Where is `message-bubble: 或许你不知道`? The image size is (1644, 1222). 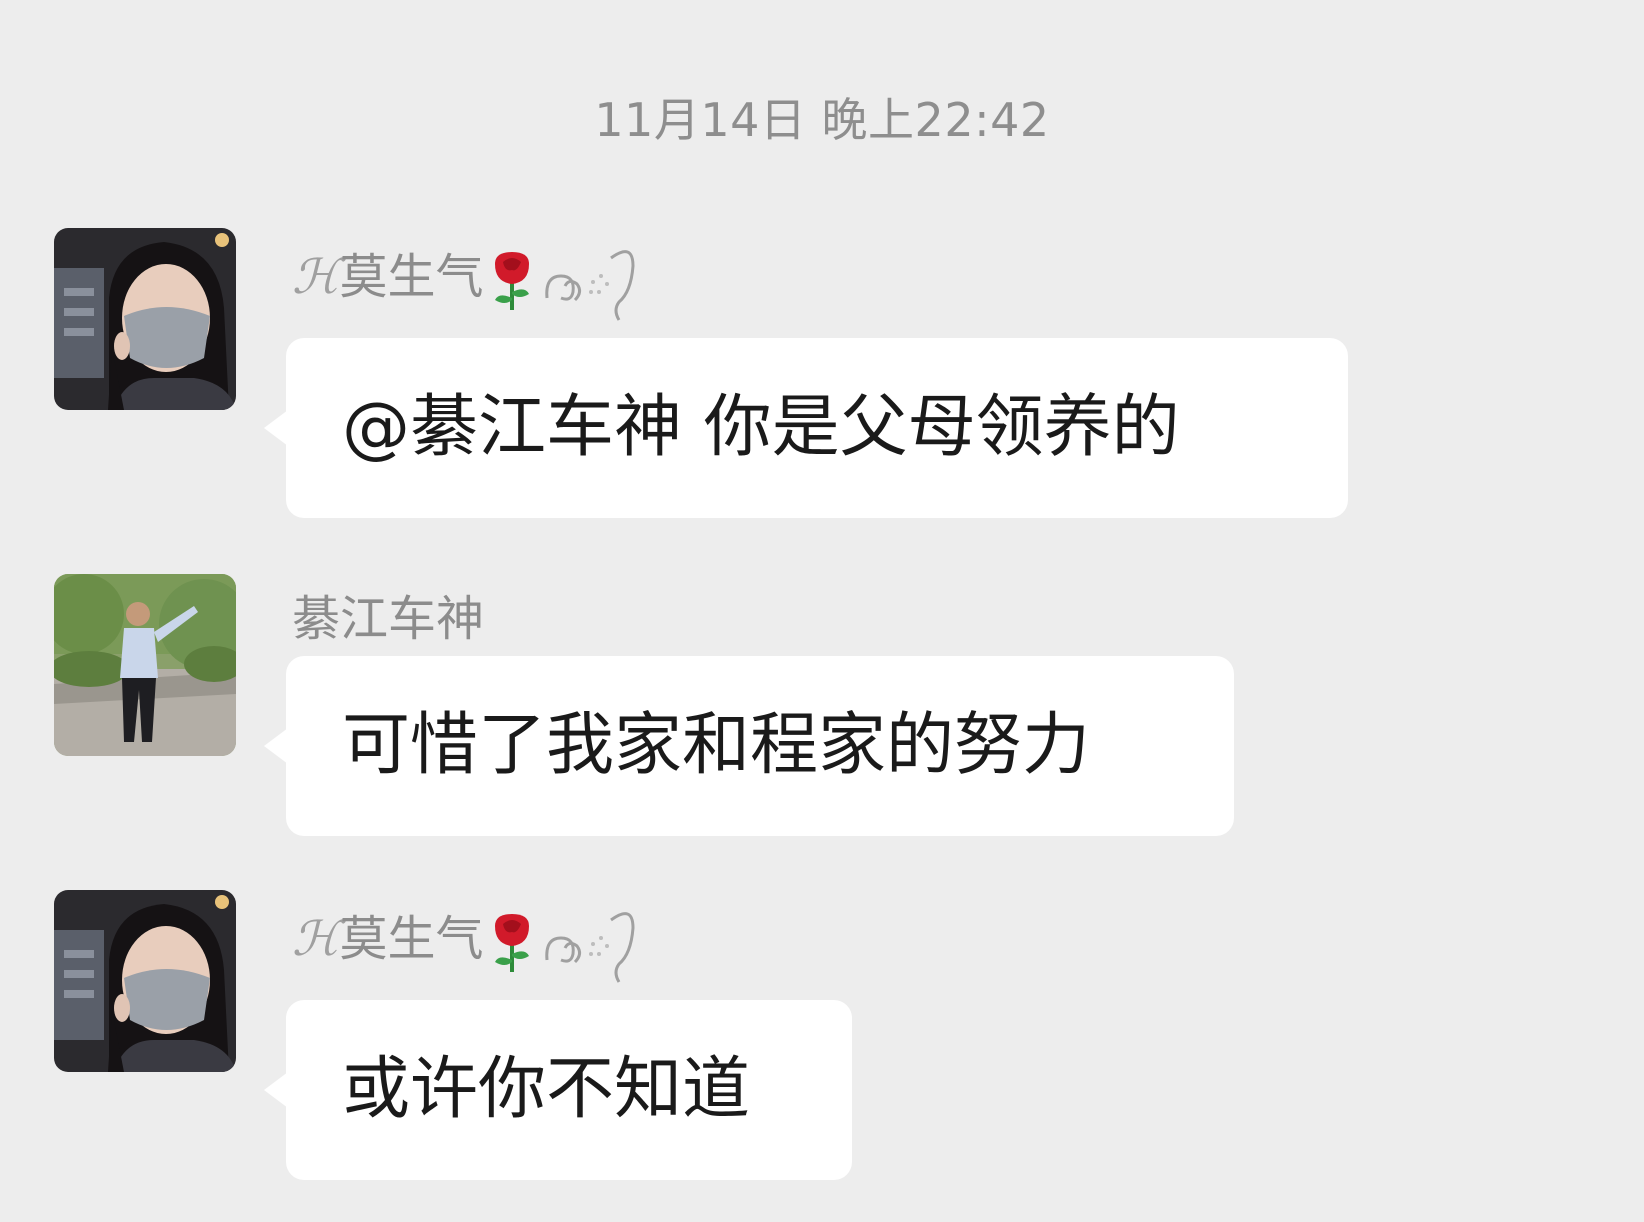
message-bubble: 或许你不知道 is located at coordinates (558, 1090).